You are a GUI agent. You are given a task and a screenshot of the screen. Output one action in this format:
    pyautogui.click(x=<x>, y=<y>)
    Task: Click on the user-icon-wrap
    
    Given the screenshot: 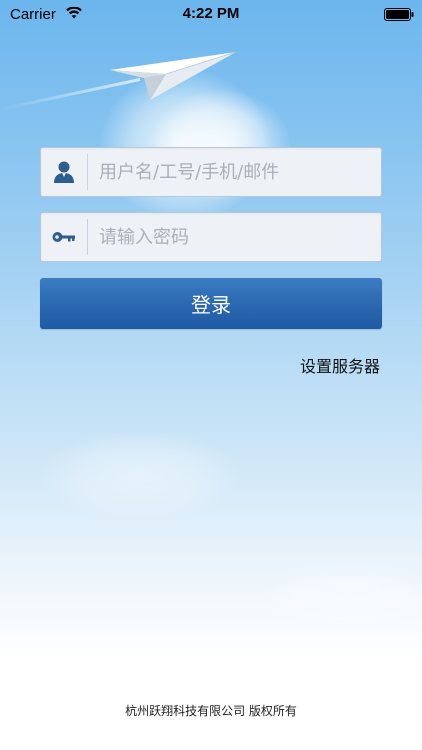 What is the action you would take?
    pyautogui.click(x=64, y=172)
    